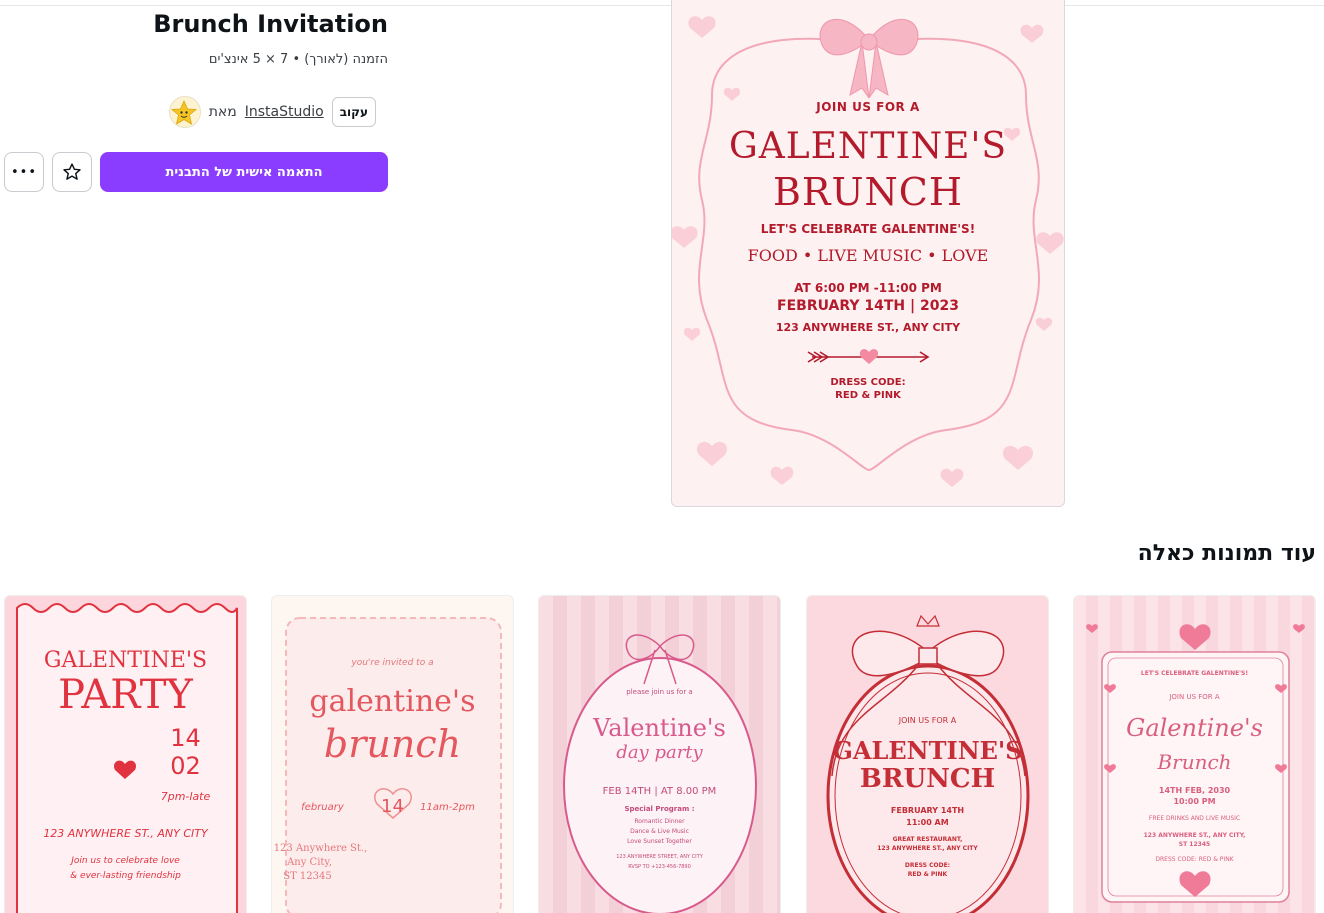 This screenshot has height=913, width=1324. I want to click on card1-line5: 7pm-late, so click(185, 796).